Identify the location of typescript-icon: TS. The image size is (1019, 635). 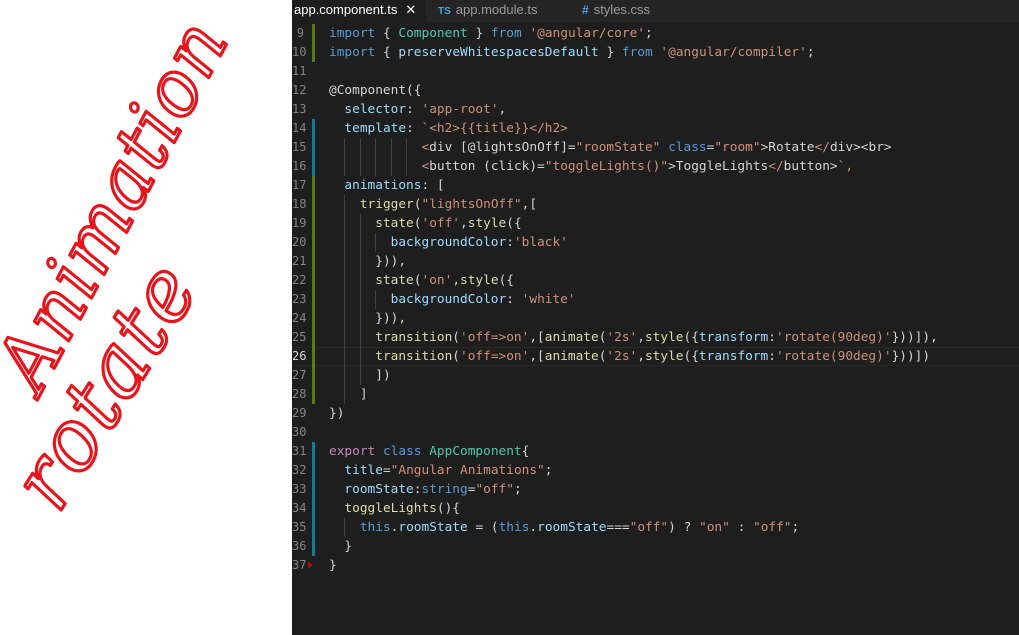
(444, 11).